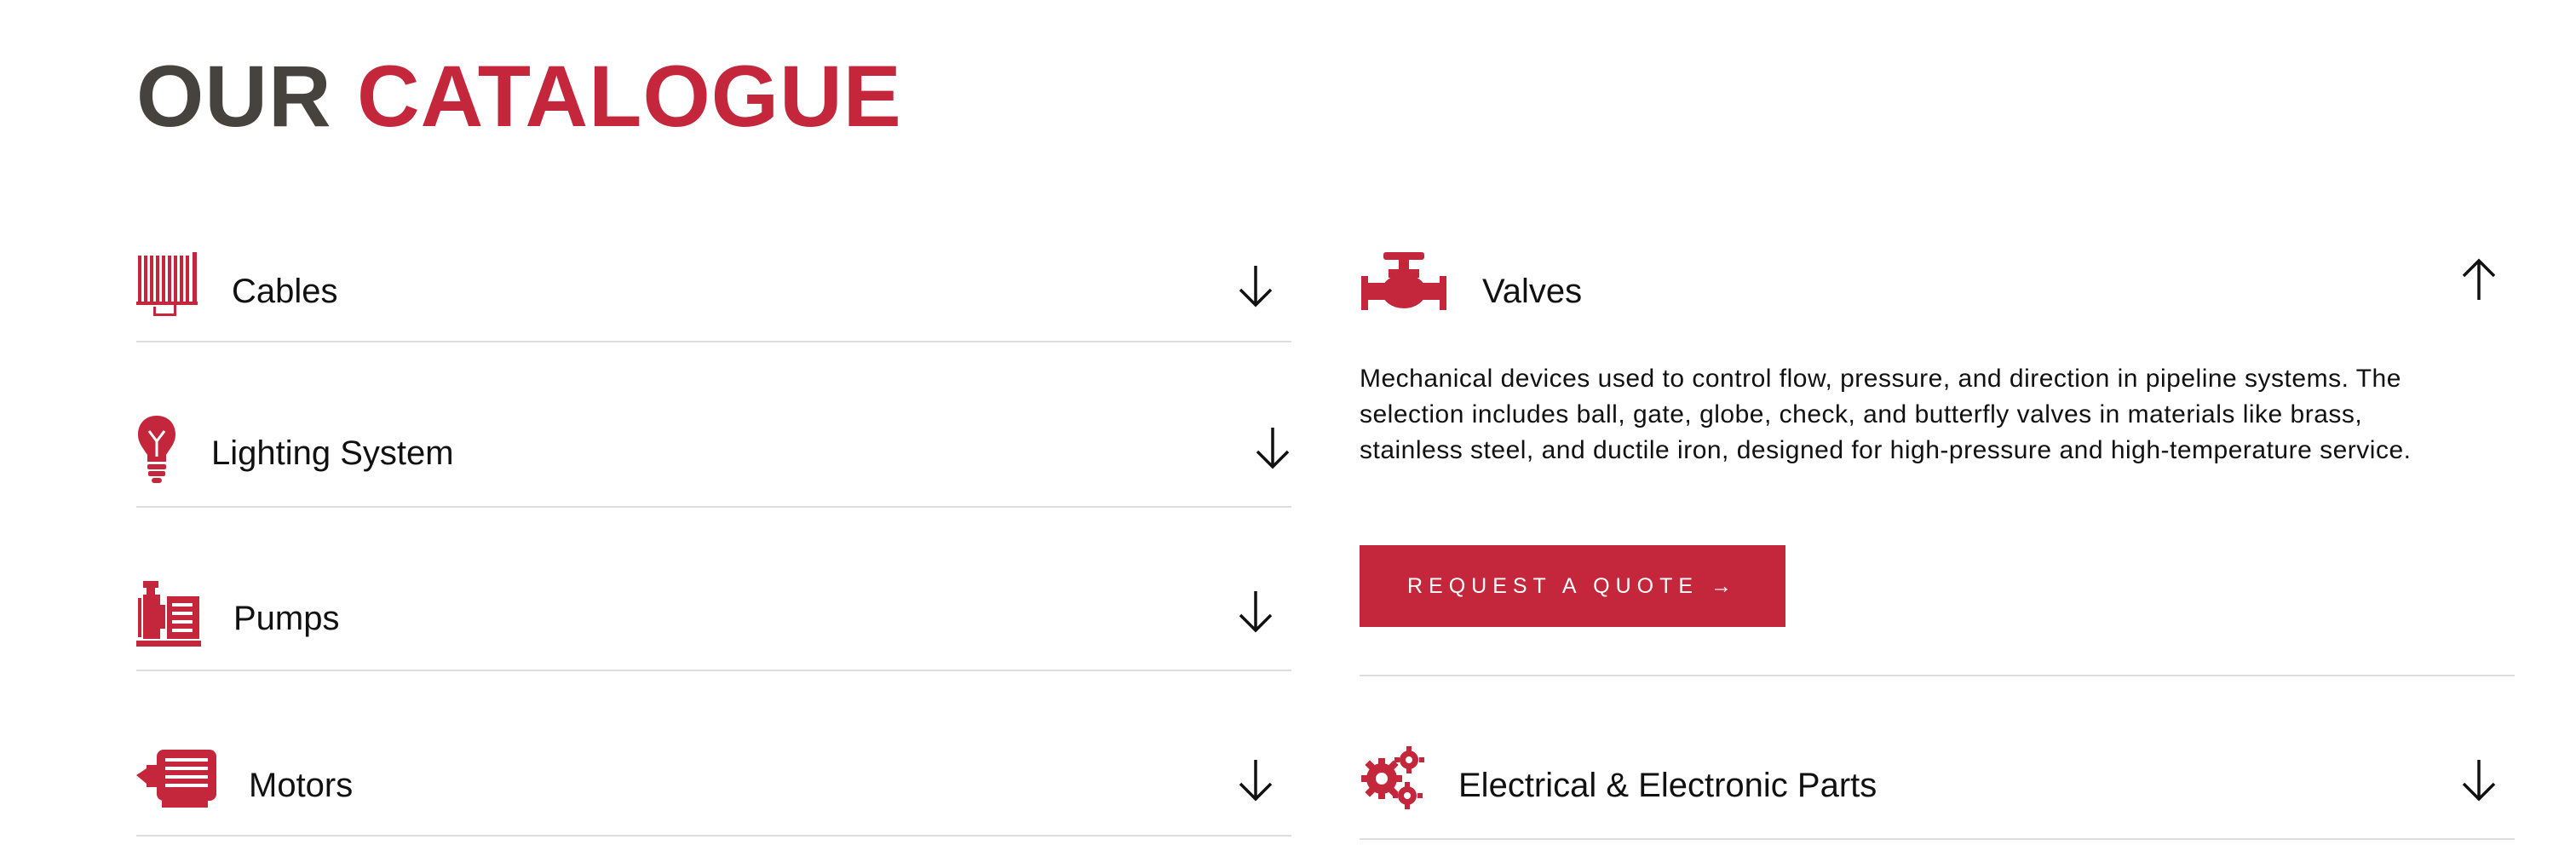 Image resolution: width=2576 pixels, height=851 pixels. What do you see at coordinates (714, 457) in the screenshot?
I see `accordion-header-lighting-system: Lighting System` at bounding box center [714, 457].